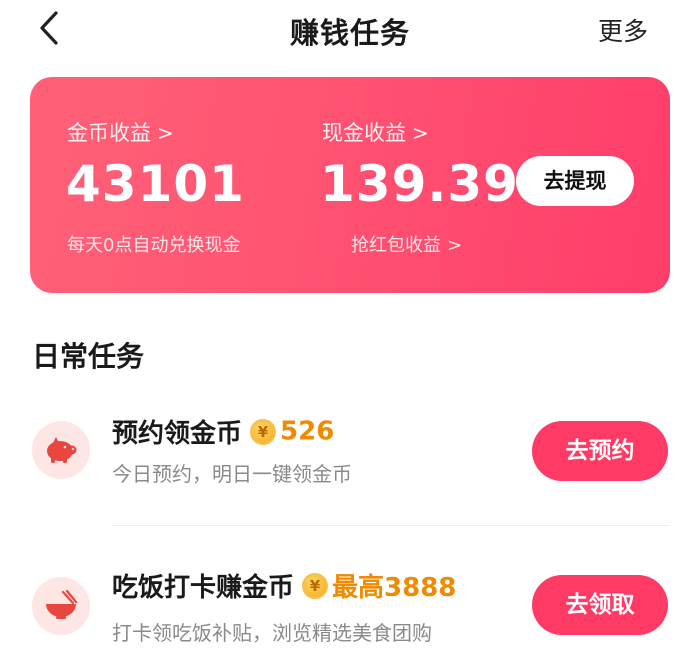 The width and height of the screenshot is (700, 660). What do you see at coordinates (88, 356) in the screenshot?
I see `section-title-daily-tasks: 日常任务` at bounding box center [88, 356].